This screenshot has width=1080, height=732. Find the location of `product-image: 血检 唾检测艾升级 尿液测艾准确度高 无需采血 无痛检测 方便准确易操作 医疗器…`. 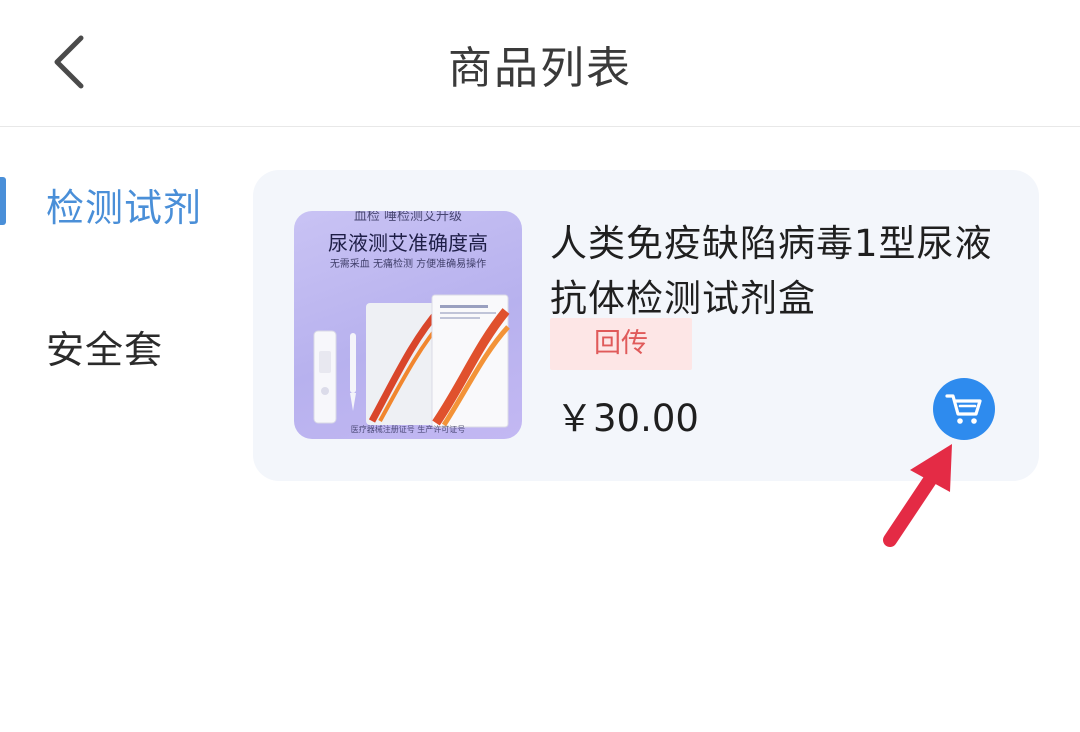

product-image: 血检 唾检测艾升级 尿液测艾准确度高 无需采血 无痛检测 方便准确易操作 医疗器… is located at coordinates (408, 325).